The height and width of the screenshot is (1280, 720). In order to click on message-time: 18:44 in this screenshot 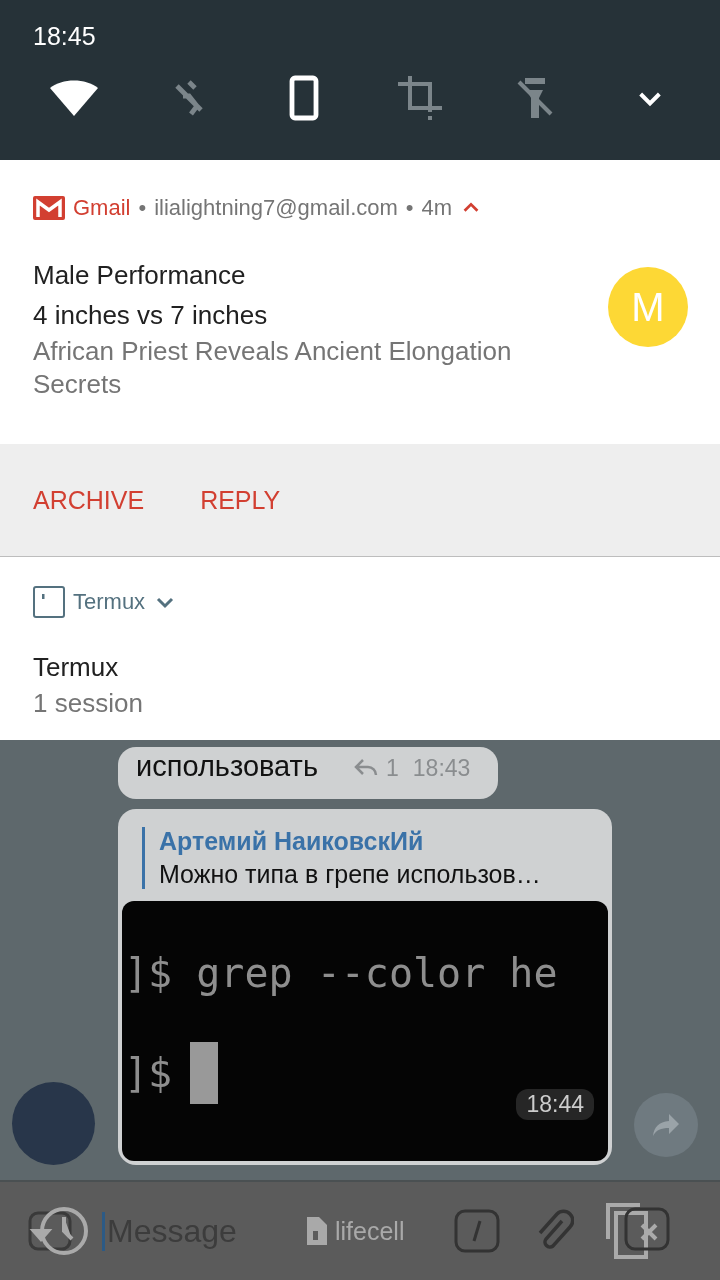, I will do `click(555, 1104)`.